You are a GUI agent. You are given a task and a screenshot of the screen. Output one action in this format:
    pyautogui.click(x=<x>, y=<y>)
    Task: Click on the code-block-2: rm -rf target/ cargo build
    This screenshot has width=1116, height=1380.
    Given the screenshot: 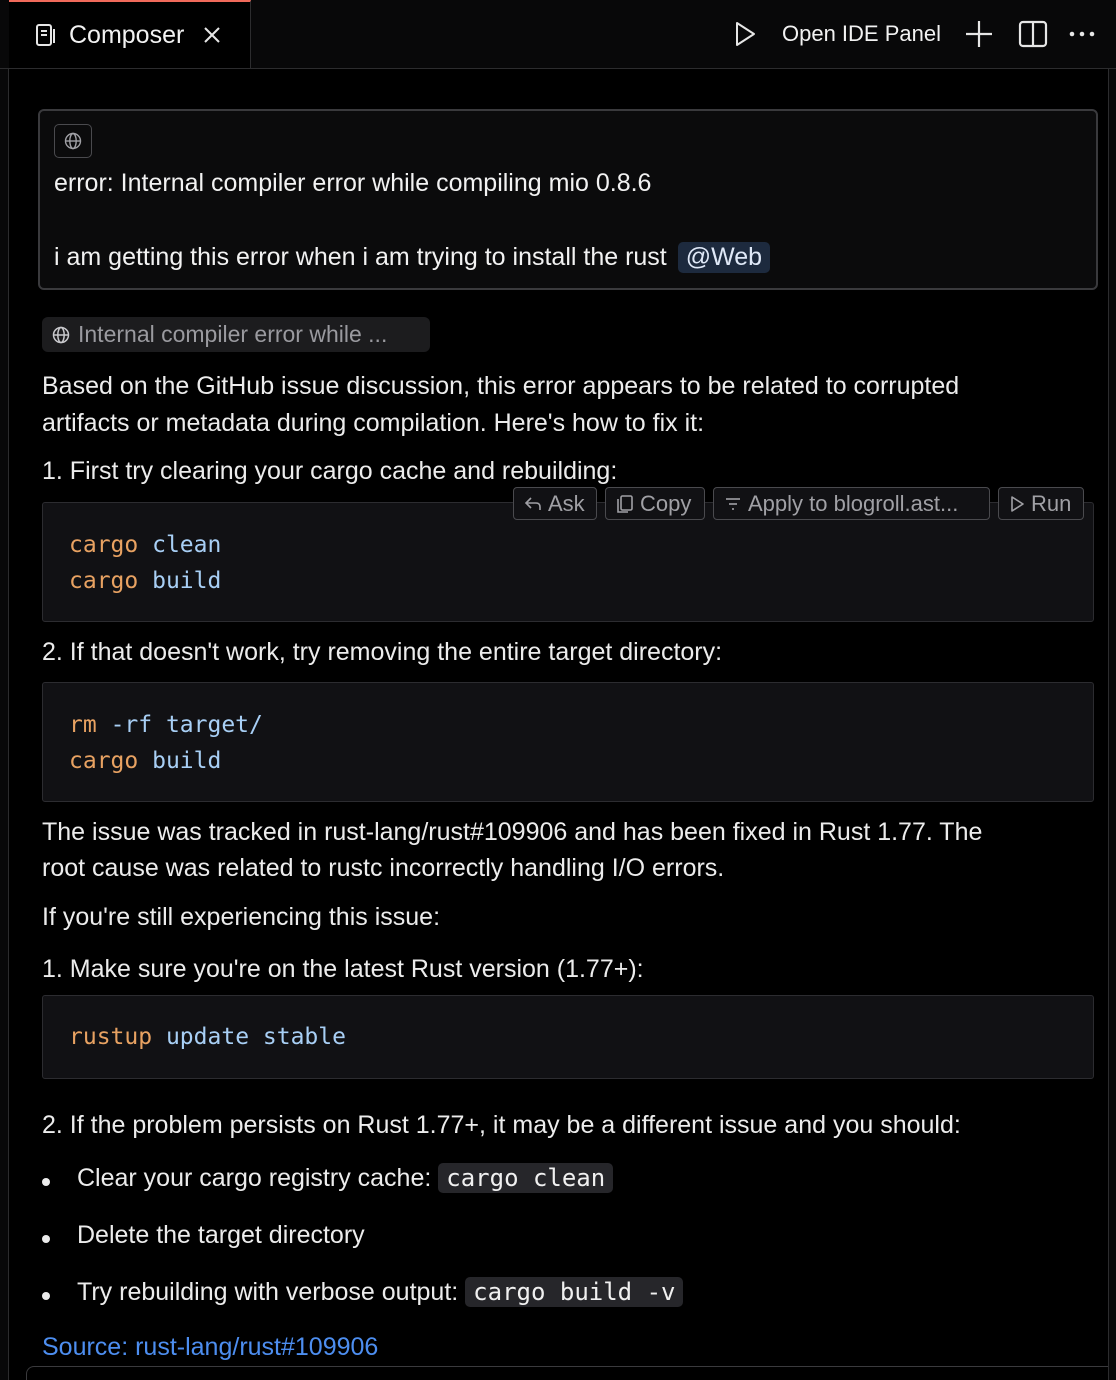 What is the action you would take?
    pyautogui.click(x=568, y=742)
    